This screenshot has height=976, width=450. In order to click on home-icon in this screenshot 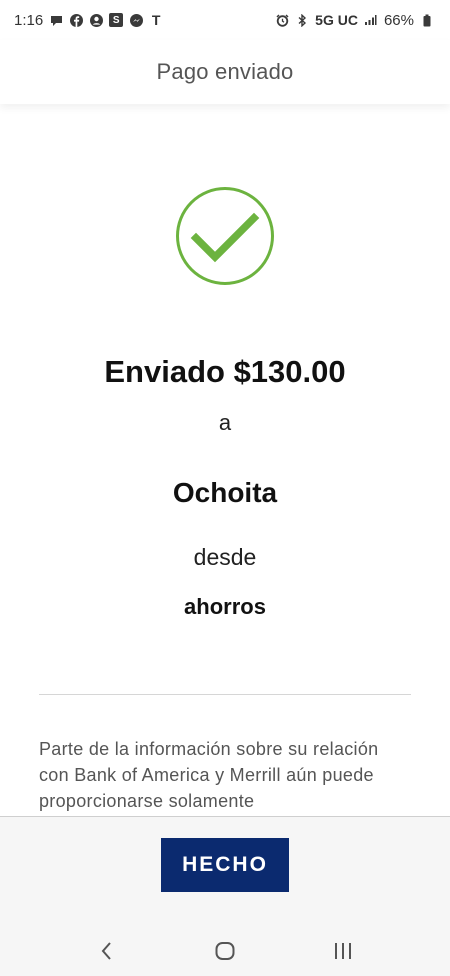, I will do `click(225, 951)`.